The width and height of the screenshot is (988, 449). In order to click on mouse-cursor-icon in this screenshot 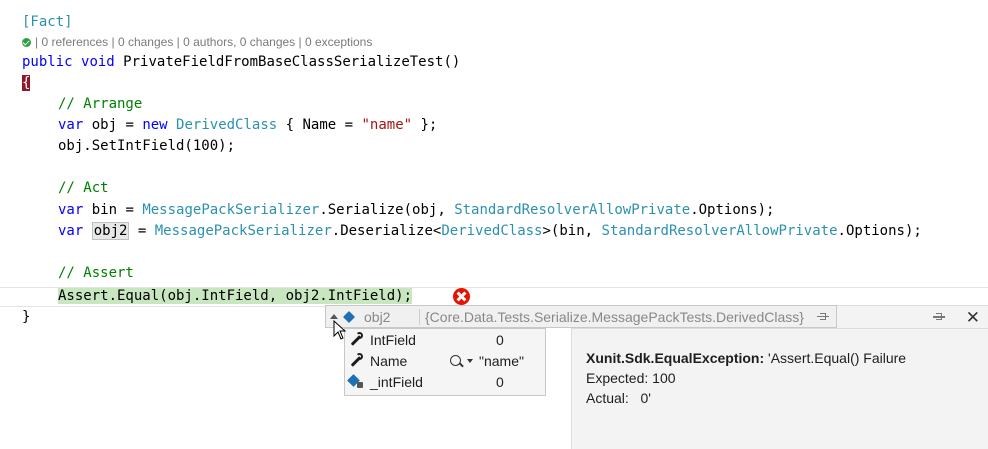, I will do `click(340, 331)`.